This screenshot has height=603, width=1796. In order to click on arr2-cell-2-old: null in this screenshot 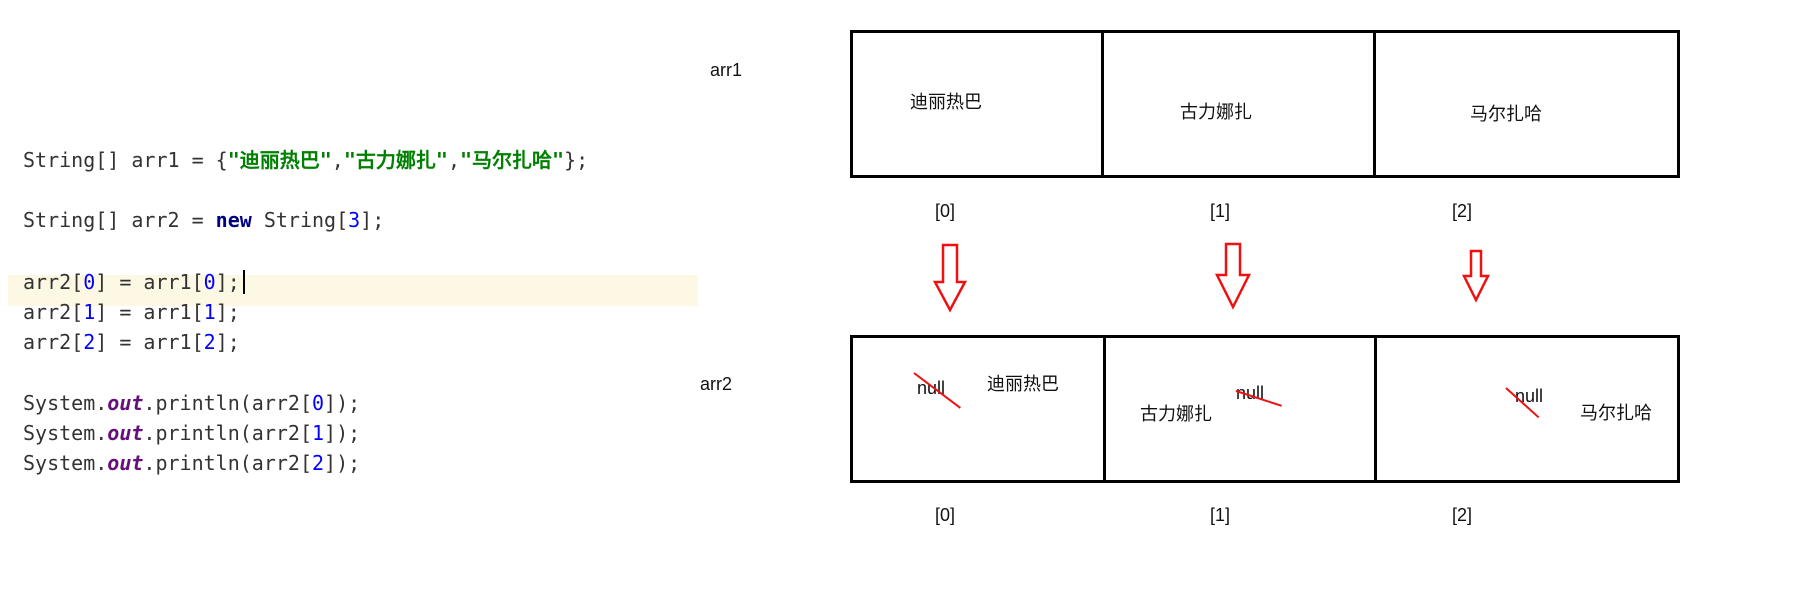, I will do `click(1529, 396)`.